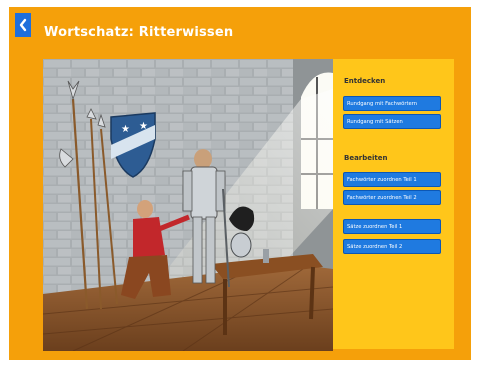  Describe the element at coordinates (366, 158) in the screenshot. I see `section-heading-bearbeiten: Bearbeiten` at that location.